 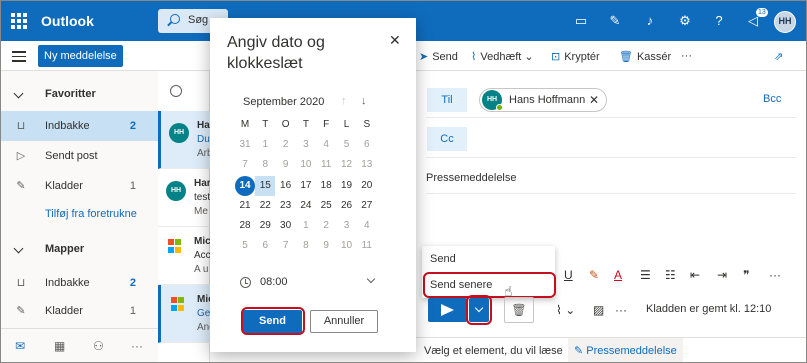 What do you see at coordinates (709, 309) in the screenshot?
I see `saved-status: Kladden er gemt kl. 12:10` at bounding box center [709, 309].